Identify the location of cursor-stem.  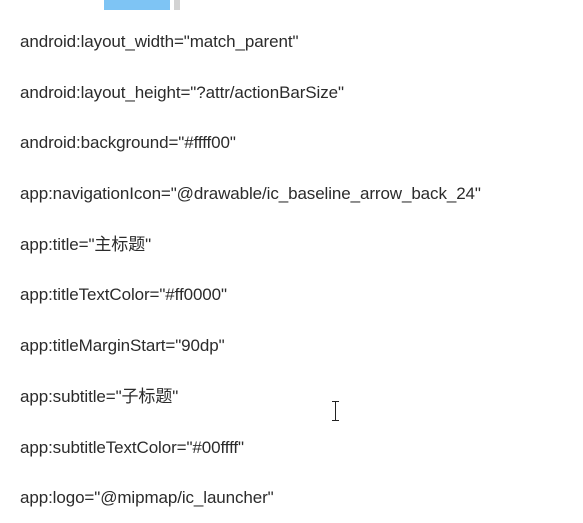
(335, 411).